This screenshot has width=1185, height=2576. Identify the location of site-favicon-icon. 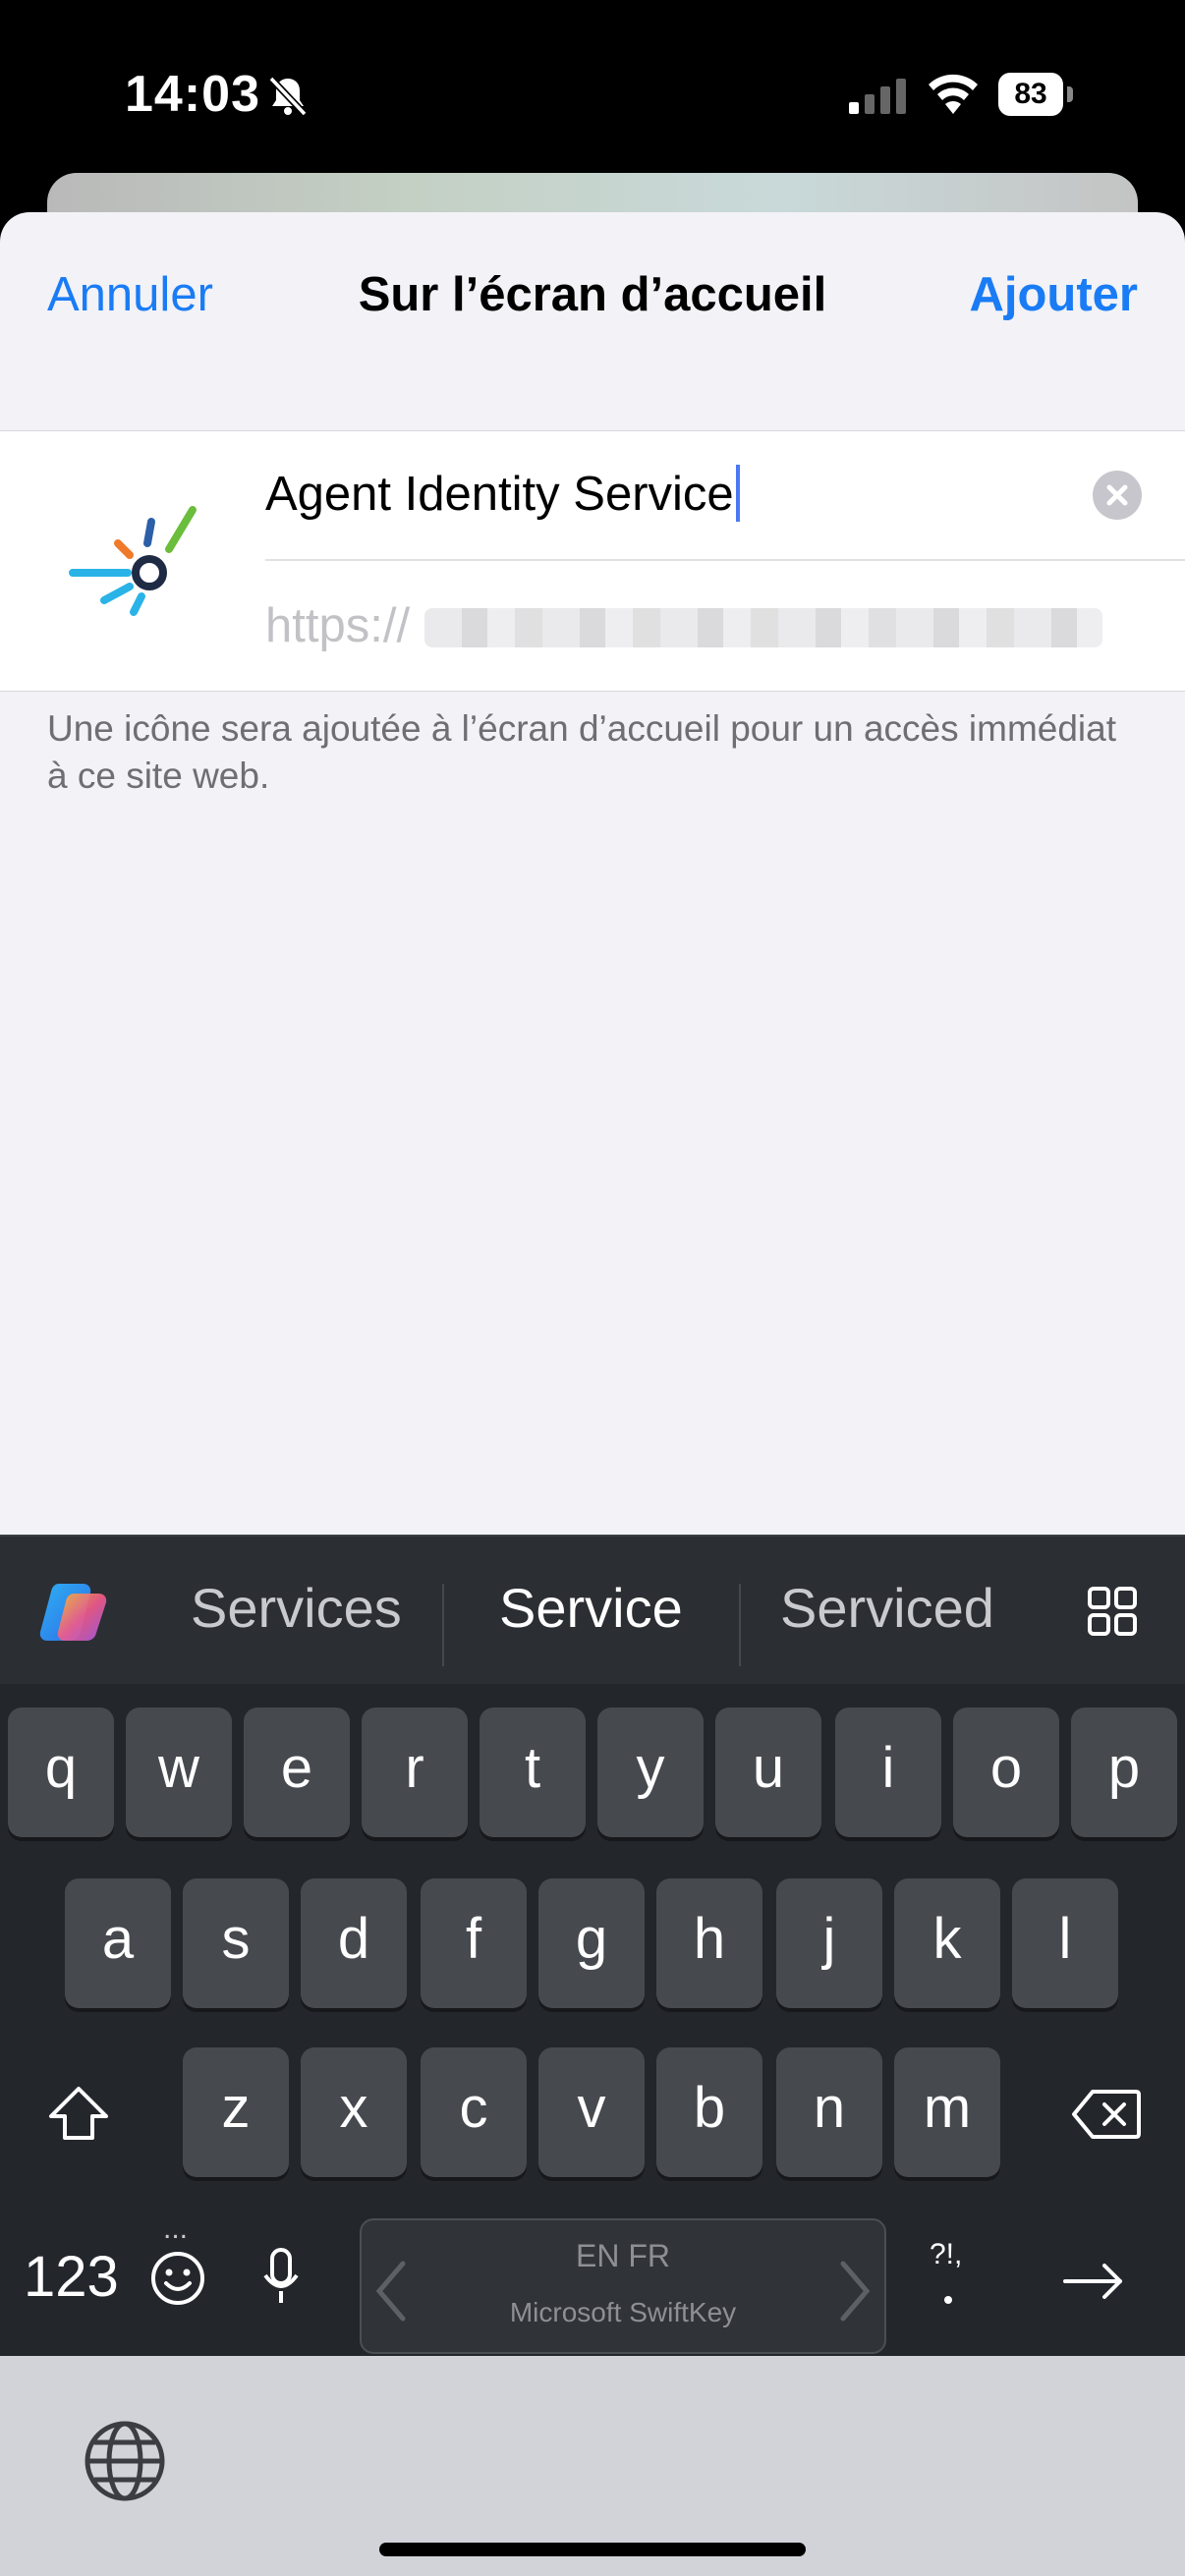
(130, 564).